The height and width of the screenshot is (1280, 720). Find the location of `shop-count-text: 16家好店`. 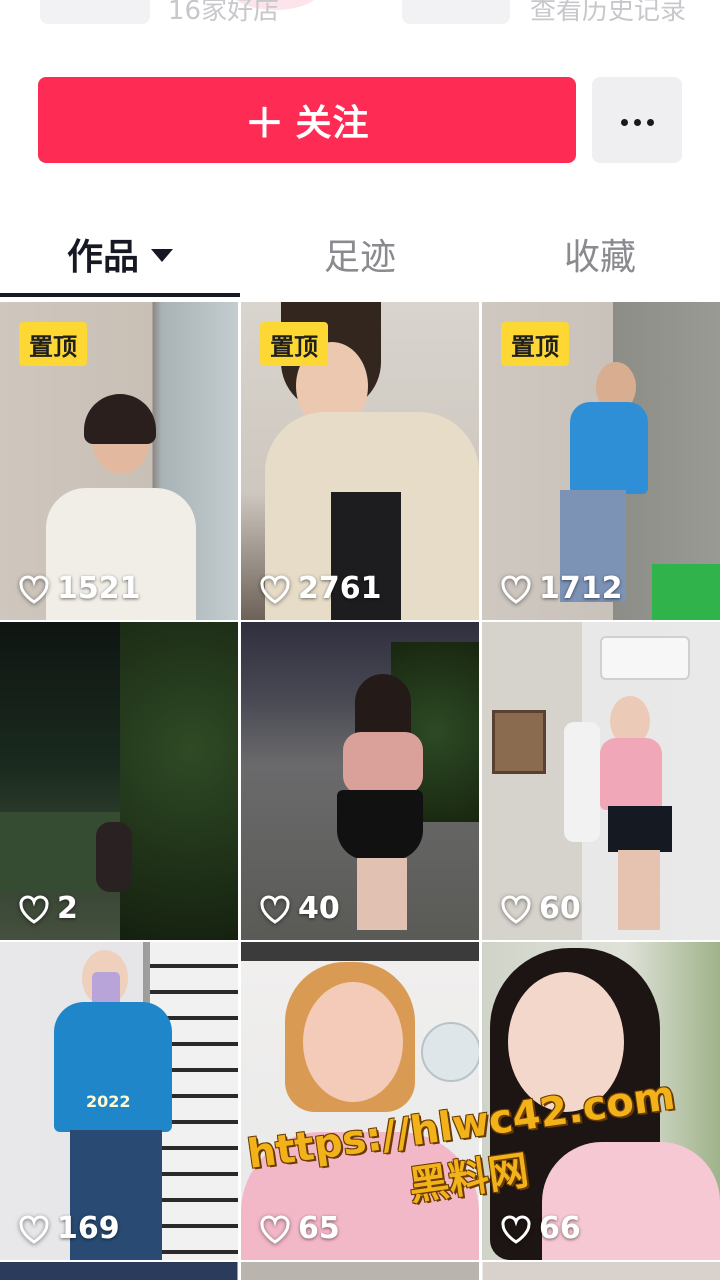

shop-count-text: 16家好店 is located at coordinates (223, 13).